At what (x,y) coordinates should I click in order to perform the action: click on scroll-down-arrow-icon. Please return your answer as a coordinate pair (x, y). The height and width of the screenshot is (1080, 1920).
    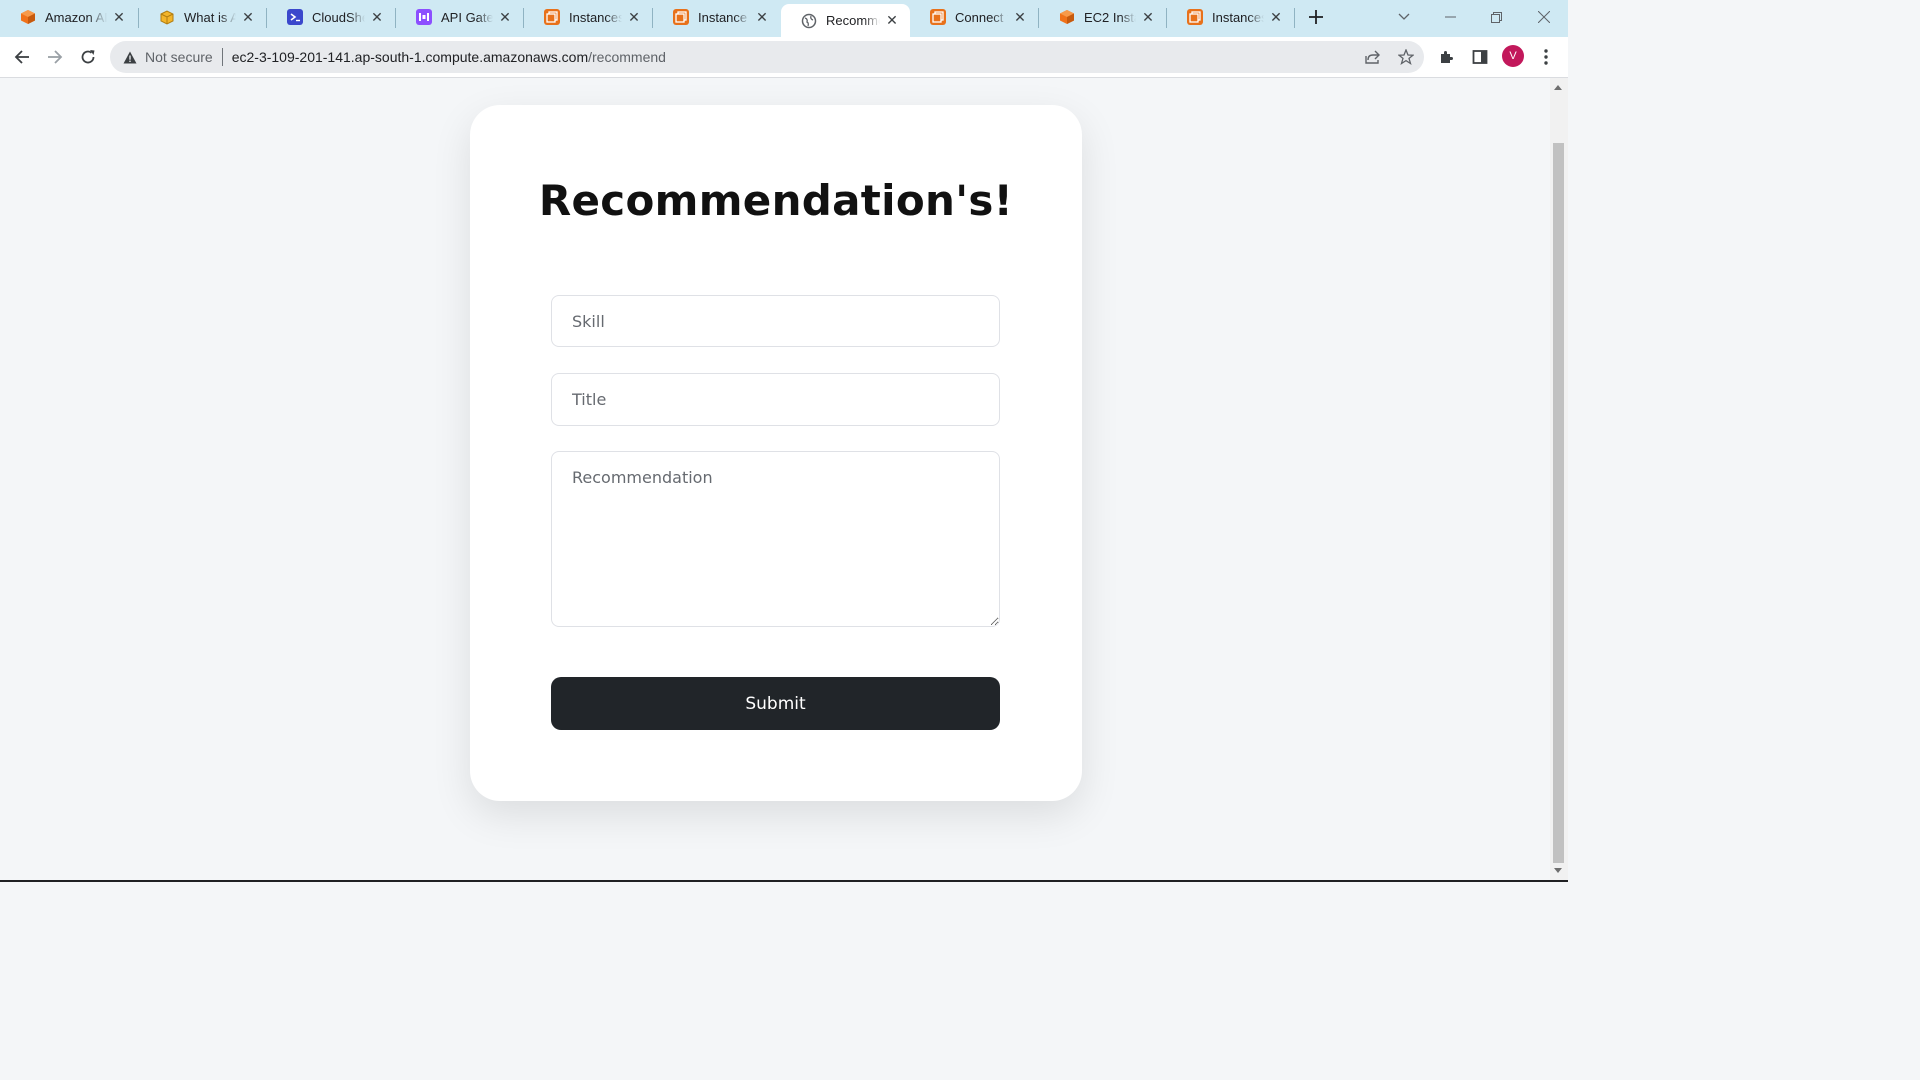
    Looking at the image, I should click on (1558, 870).